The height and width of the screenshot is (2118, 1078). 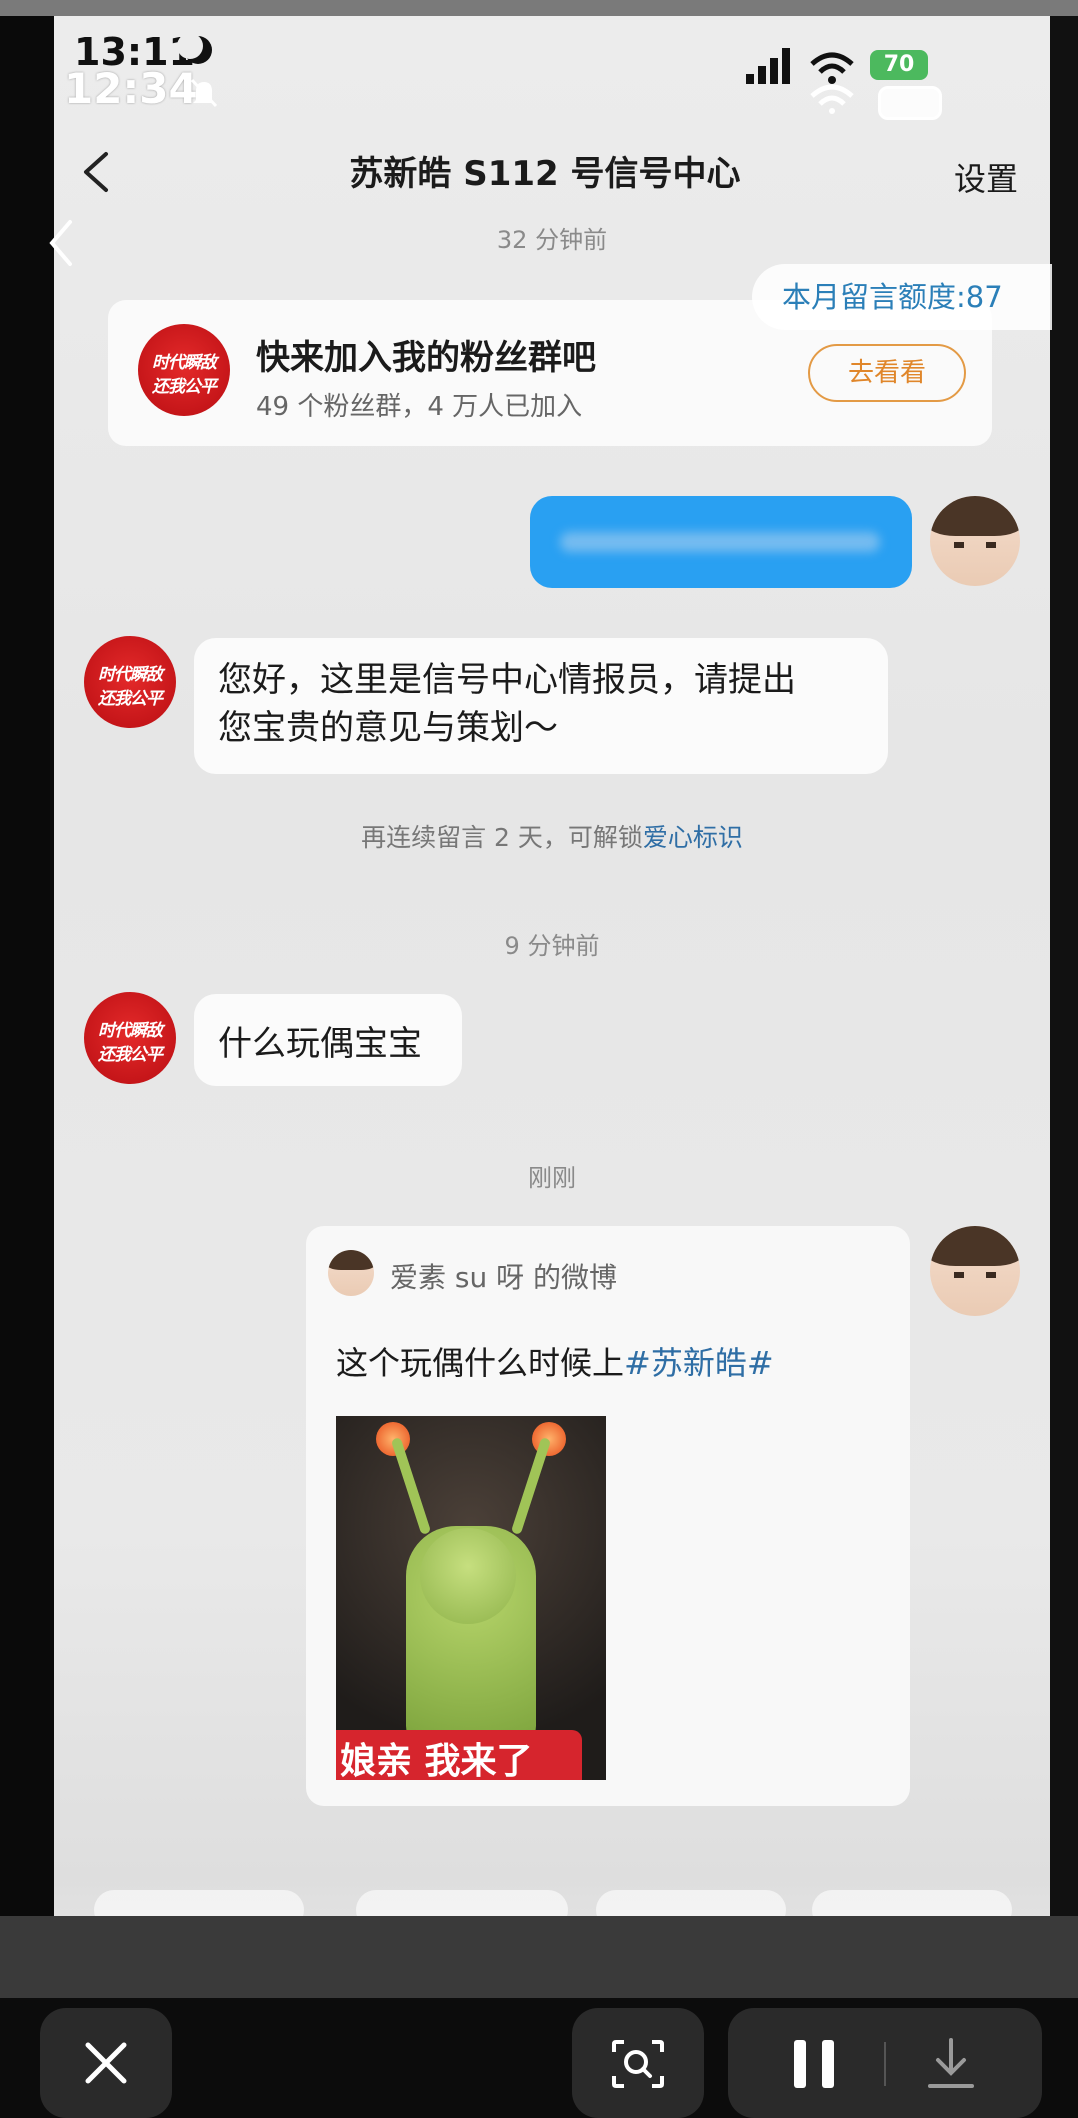 I want to click on close-button, so click(x=106, y=2063).